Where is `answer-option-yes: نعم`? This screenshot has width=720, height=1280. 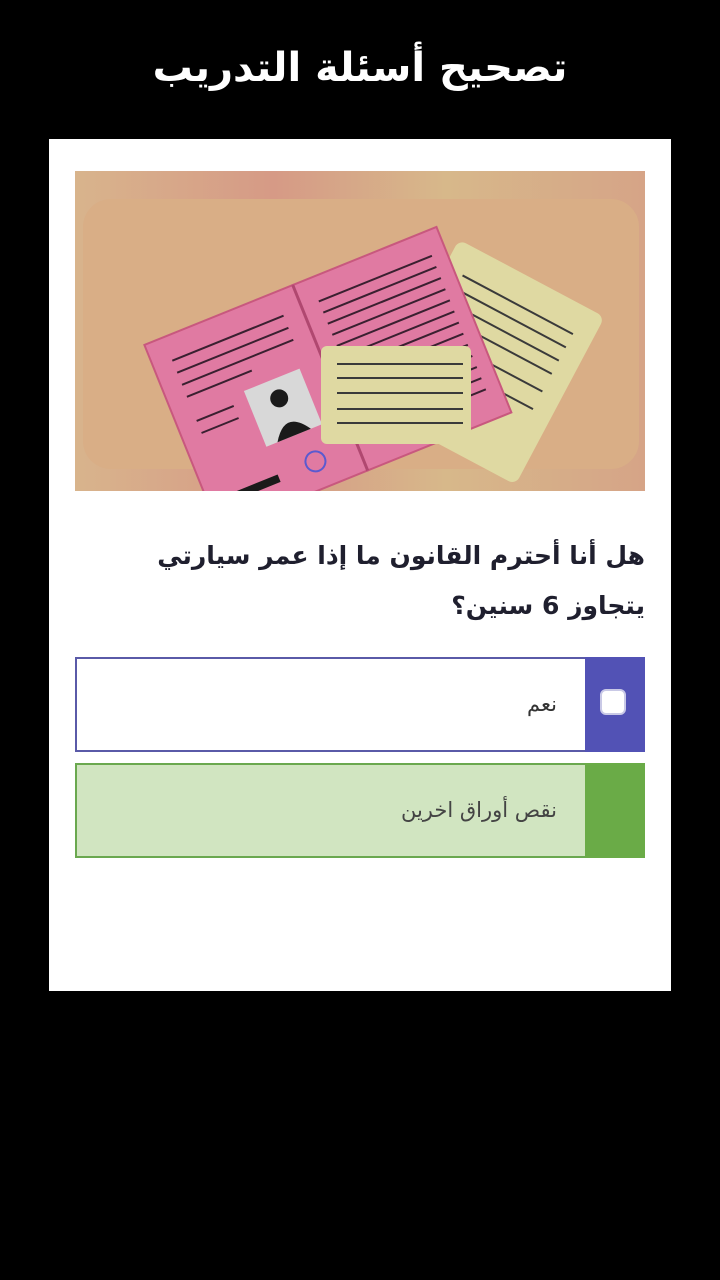 answer-option-yes: نعم is located at coordinates (360, 704).